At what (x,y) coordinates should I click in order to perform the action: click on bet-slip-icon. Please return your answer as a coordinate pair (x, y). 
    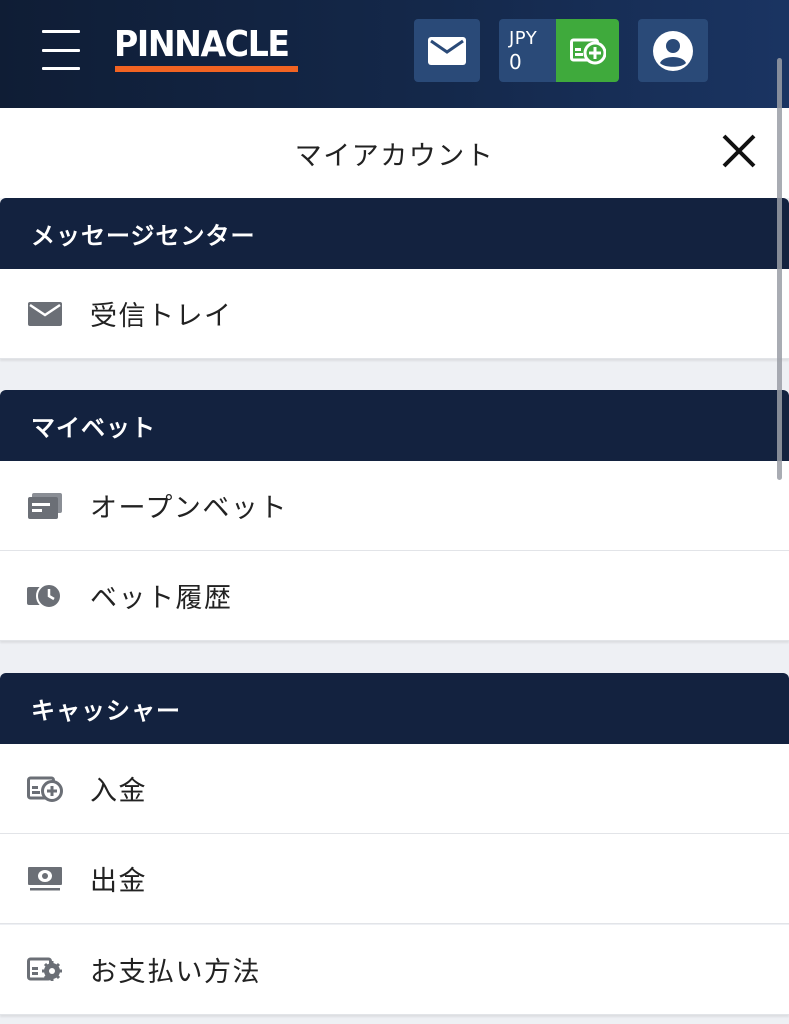
    Looking at the image, I should click on (45, 506).